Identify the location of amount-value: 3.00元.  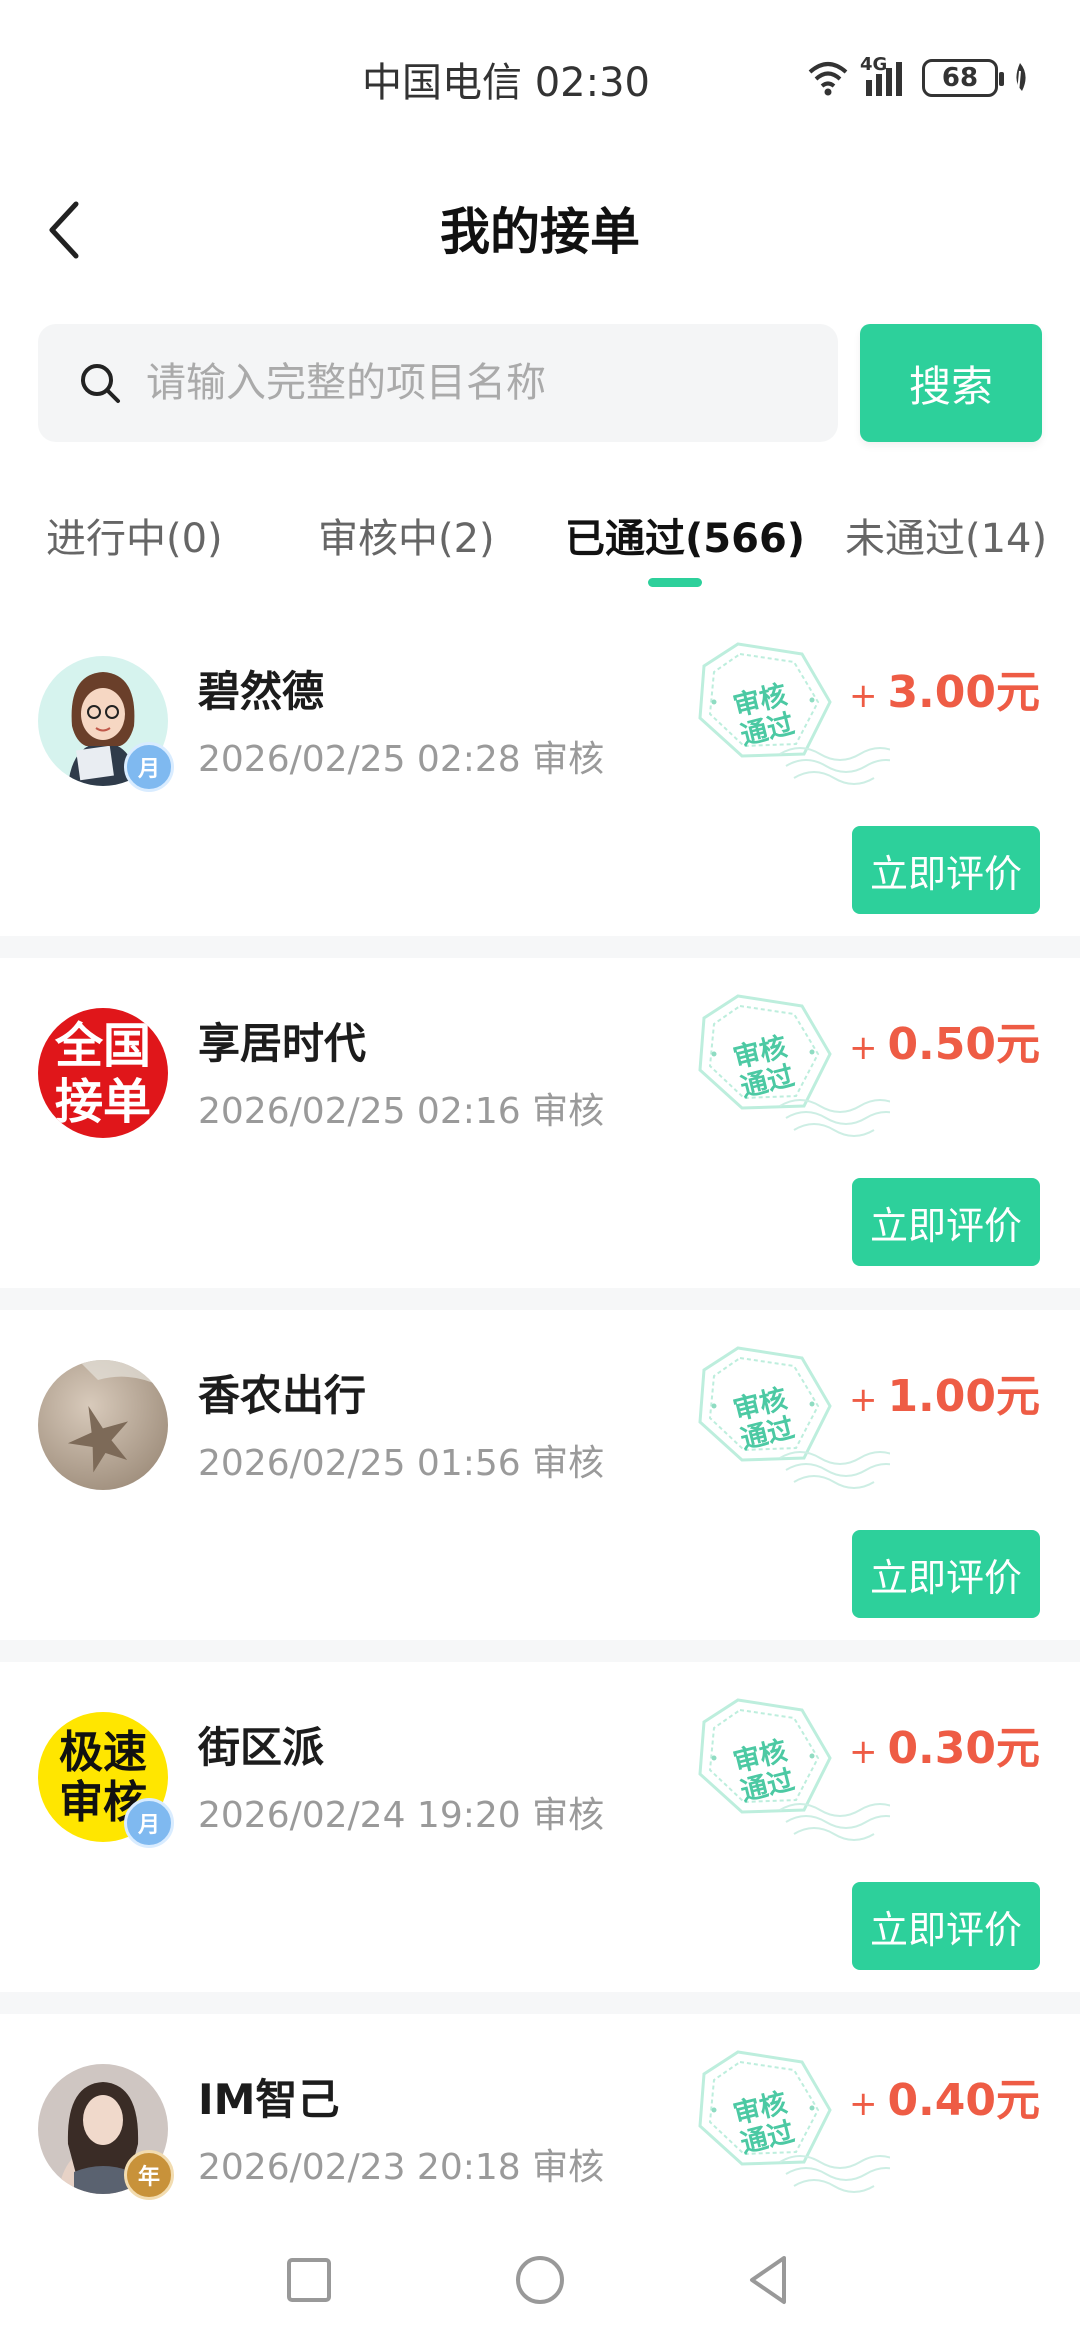
(963, 692).